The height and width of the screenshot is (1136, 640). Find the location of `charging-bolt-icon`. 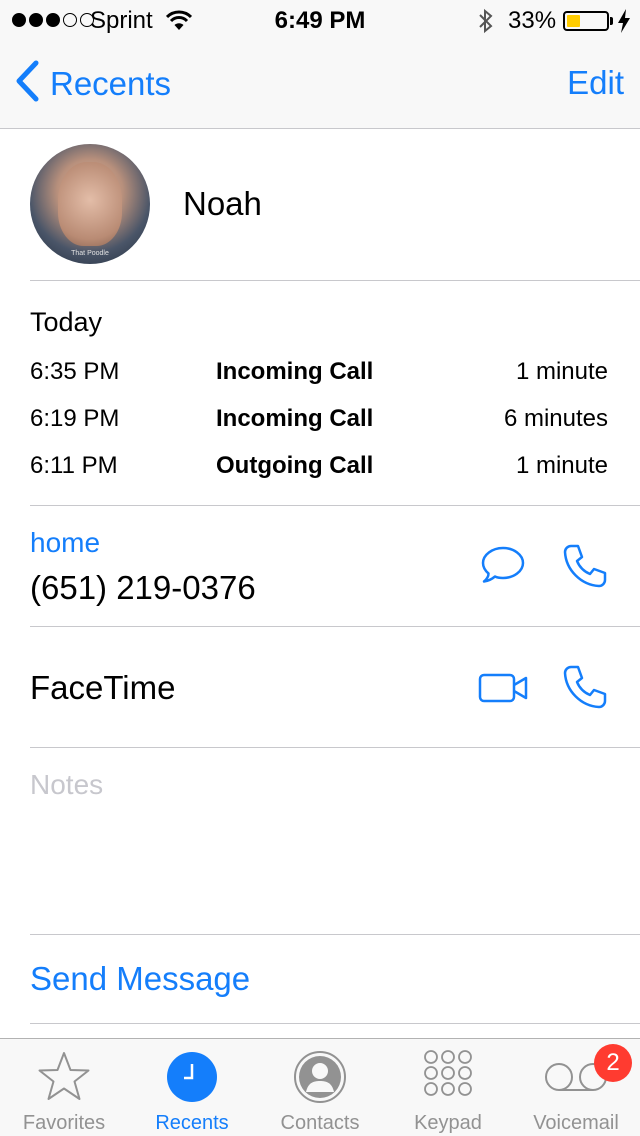

charging-bolt-icon is located at coordinates (624, 24).